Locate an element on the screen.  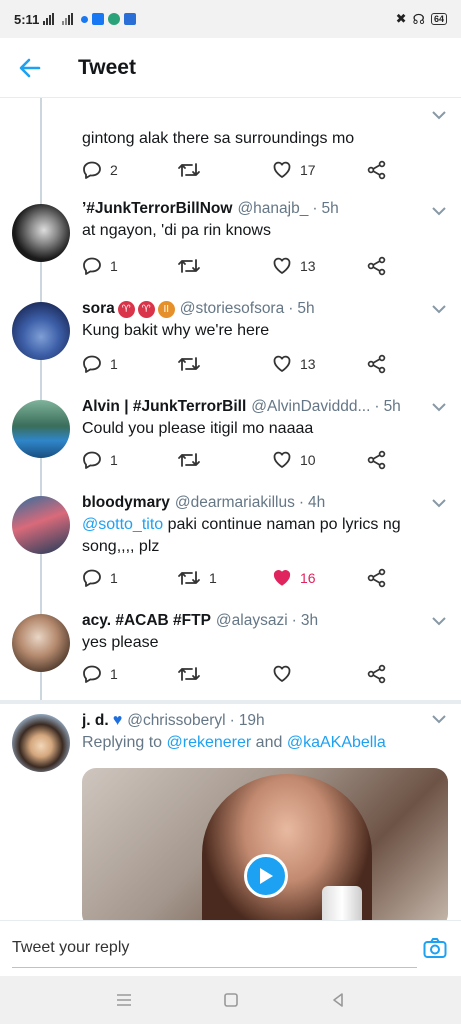
mention-link: @sotto_tito is located at coordinates (122, 524).